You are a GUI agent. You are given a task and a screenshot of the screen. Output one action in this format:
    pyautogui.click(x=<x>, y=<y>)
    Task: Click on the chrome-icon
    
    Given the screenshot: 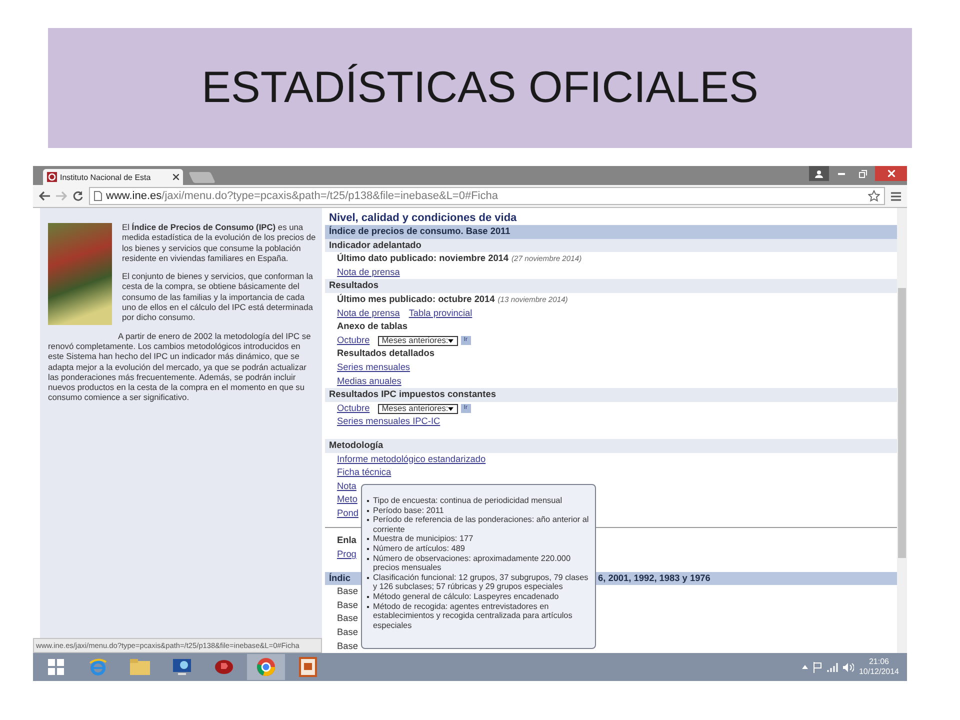 What is the action you would take?
    pyautogui.click(x=266, y=667)
    